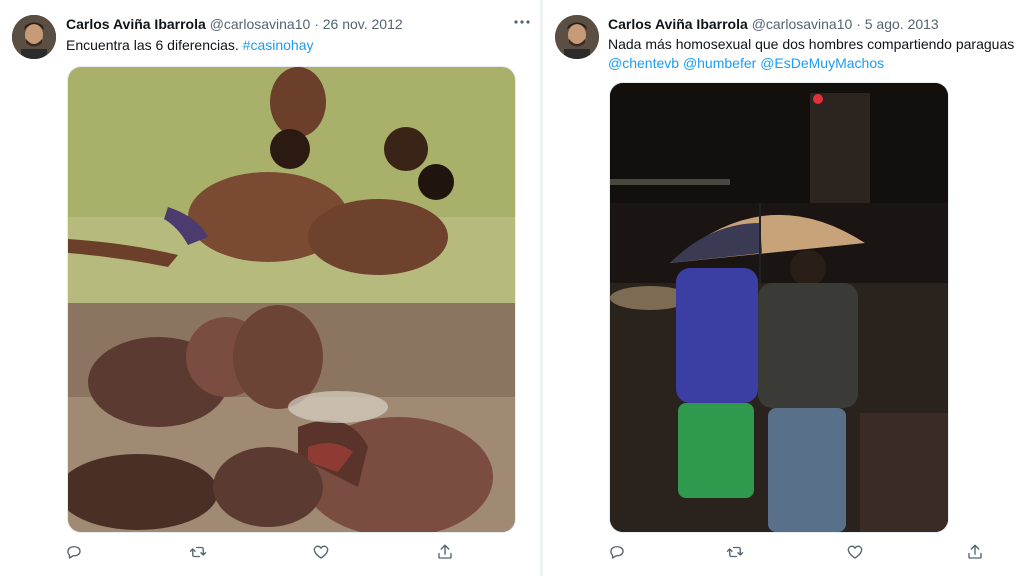 This screenshot has width=1024, height=576. I want to click on hashtag-link: #casinohay, so click(278, 45).